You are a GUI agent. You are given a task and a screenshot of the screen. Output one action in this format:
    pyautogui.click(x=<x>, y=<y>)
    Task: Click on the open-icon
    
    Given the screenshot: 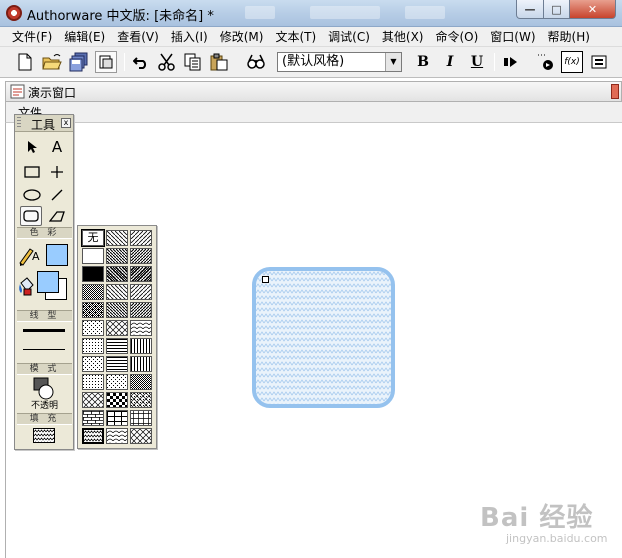 What is the action you would take?
    pyautogui.click(x=52, y=62)
    